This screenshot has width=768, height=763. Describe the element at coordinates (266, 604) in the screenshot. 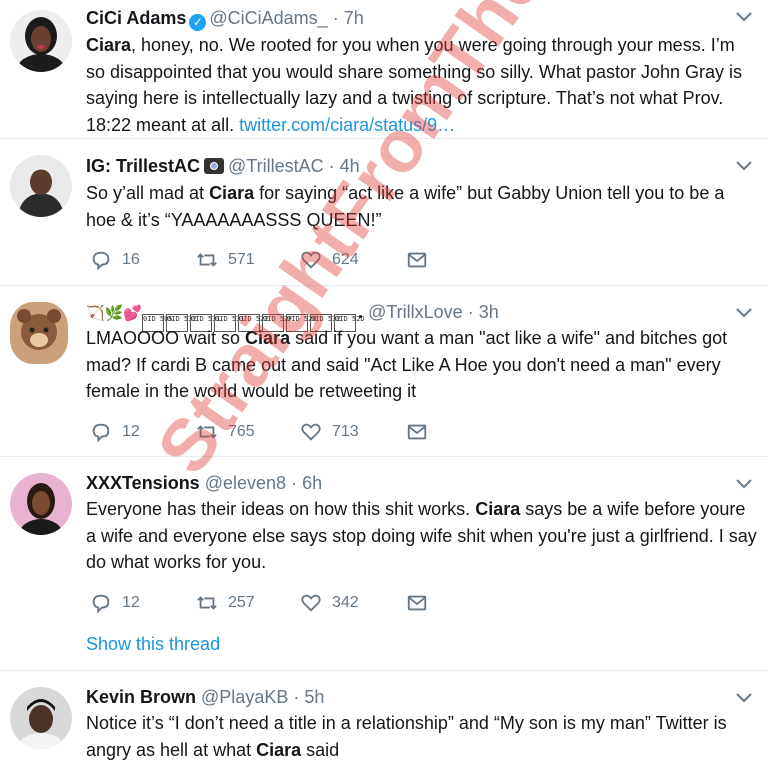

I see `tweet-actions: 12 257 342` at that location.